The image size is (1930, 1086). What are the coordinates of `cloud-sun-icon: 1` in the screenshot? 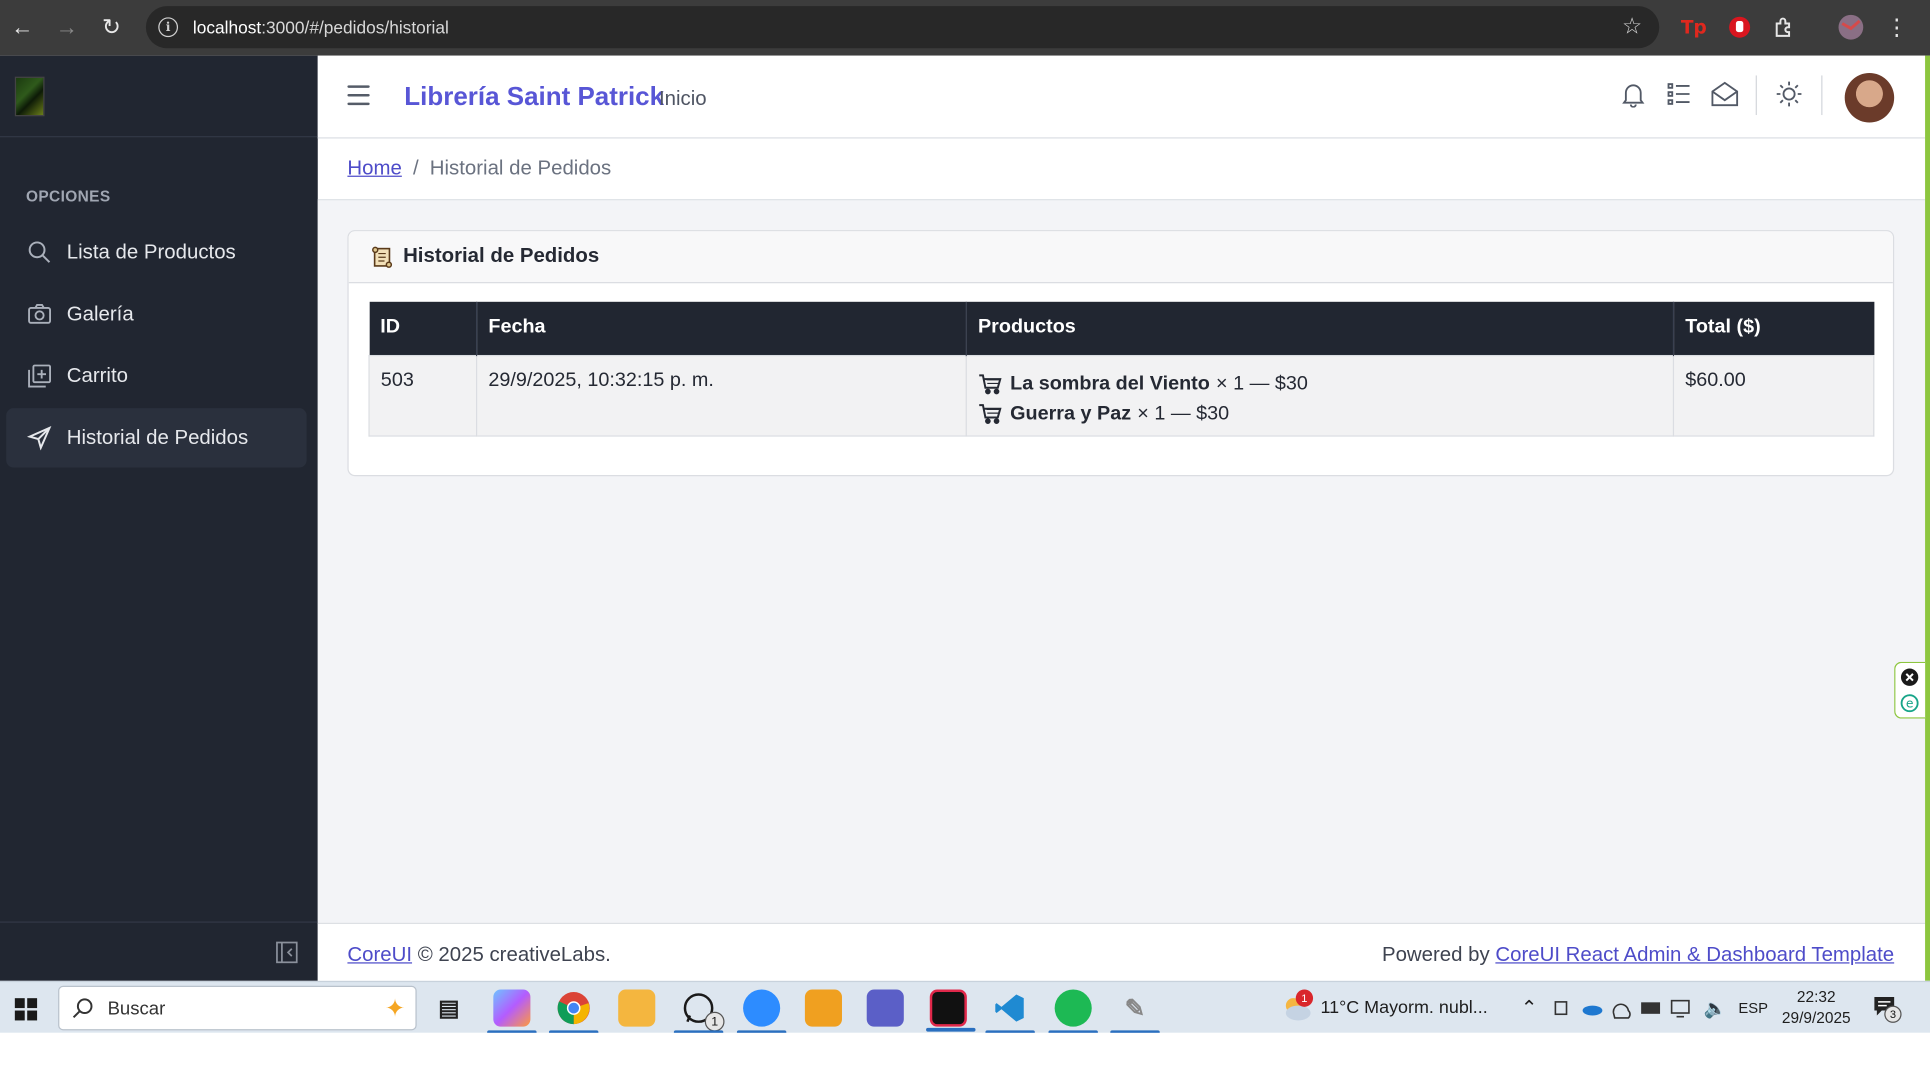 It's located at (1297, 1005).